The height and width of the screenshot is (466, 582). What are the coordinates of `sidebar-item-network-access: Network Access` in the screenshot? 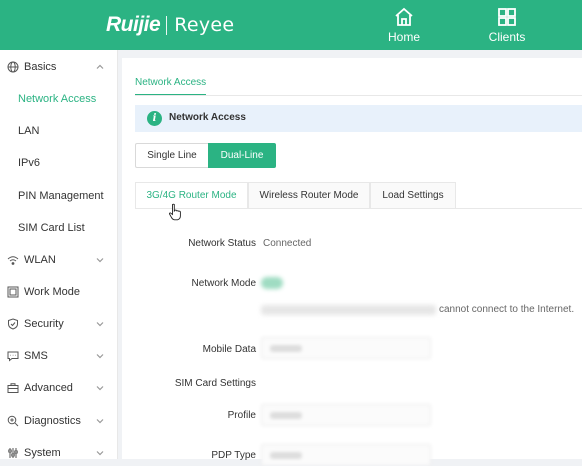 It's located at (59, 99).